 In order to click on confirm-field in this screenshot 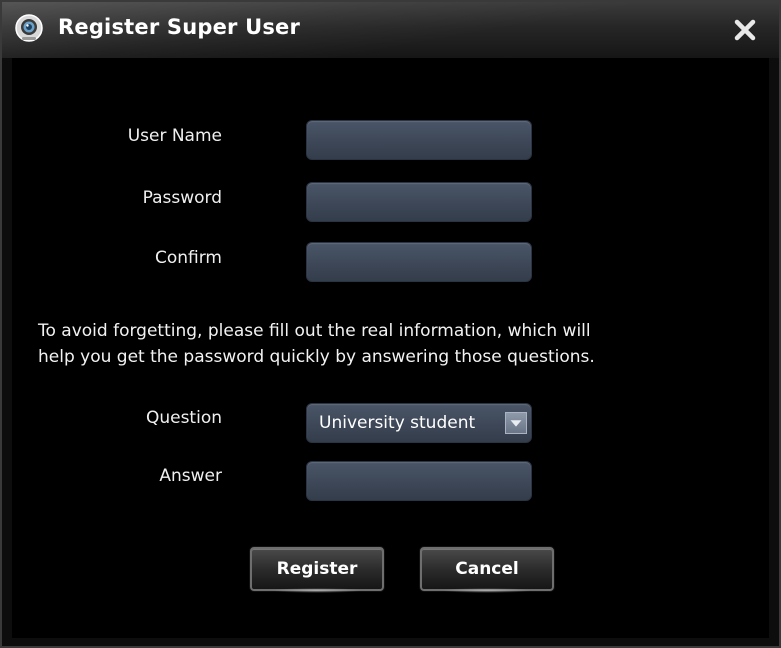, I will do `click(419, 262)`.